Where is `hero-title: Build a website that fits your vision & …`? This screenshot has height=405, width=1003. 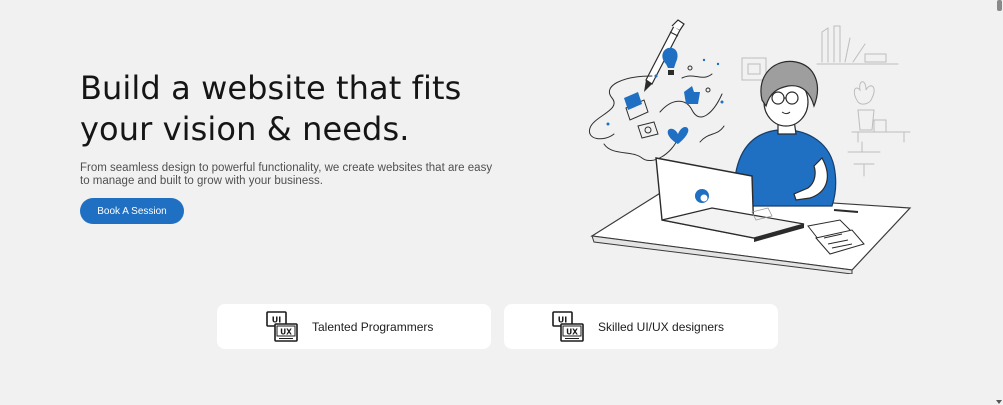
hero-title: Build a website that fits your vision & … is located at coordinates (285, 109).